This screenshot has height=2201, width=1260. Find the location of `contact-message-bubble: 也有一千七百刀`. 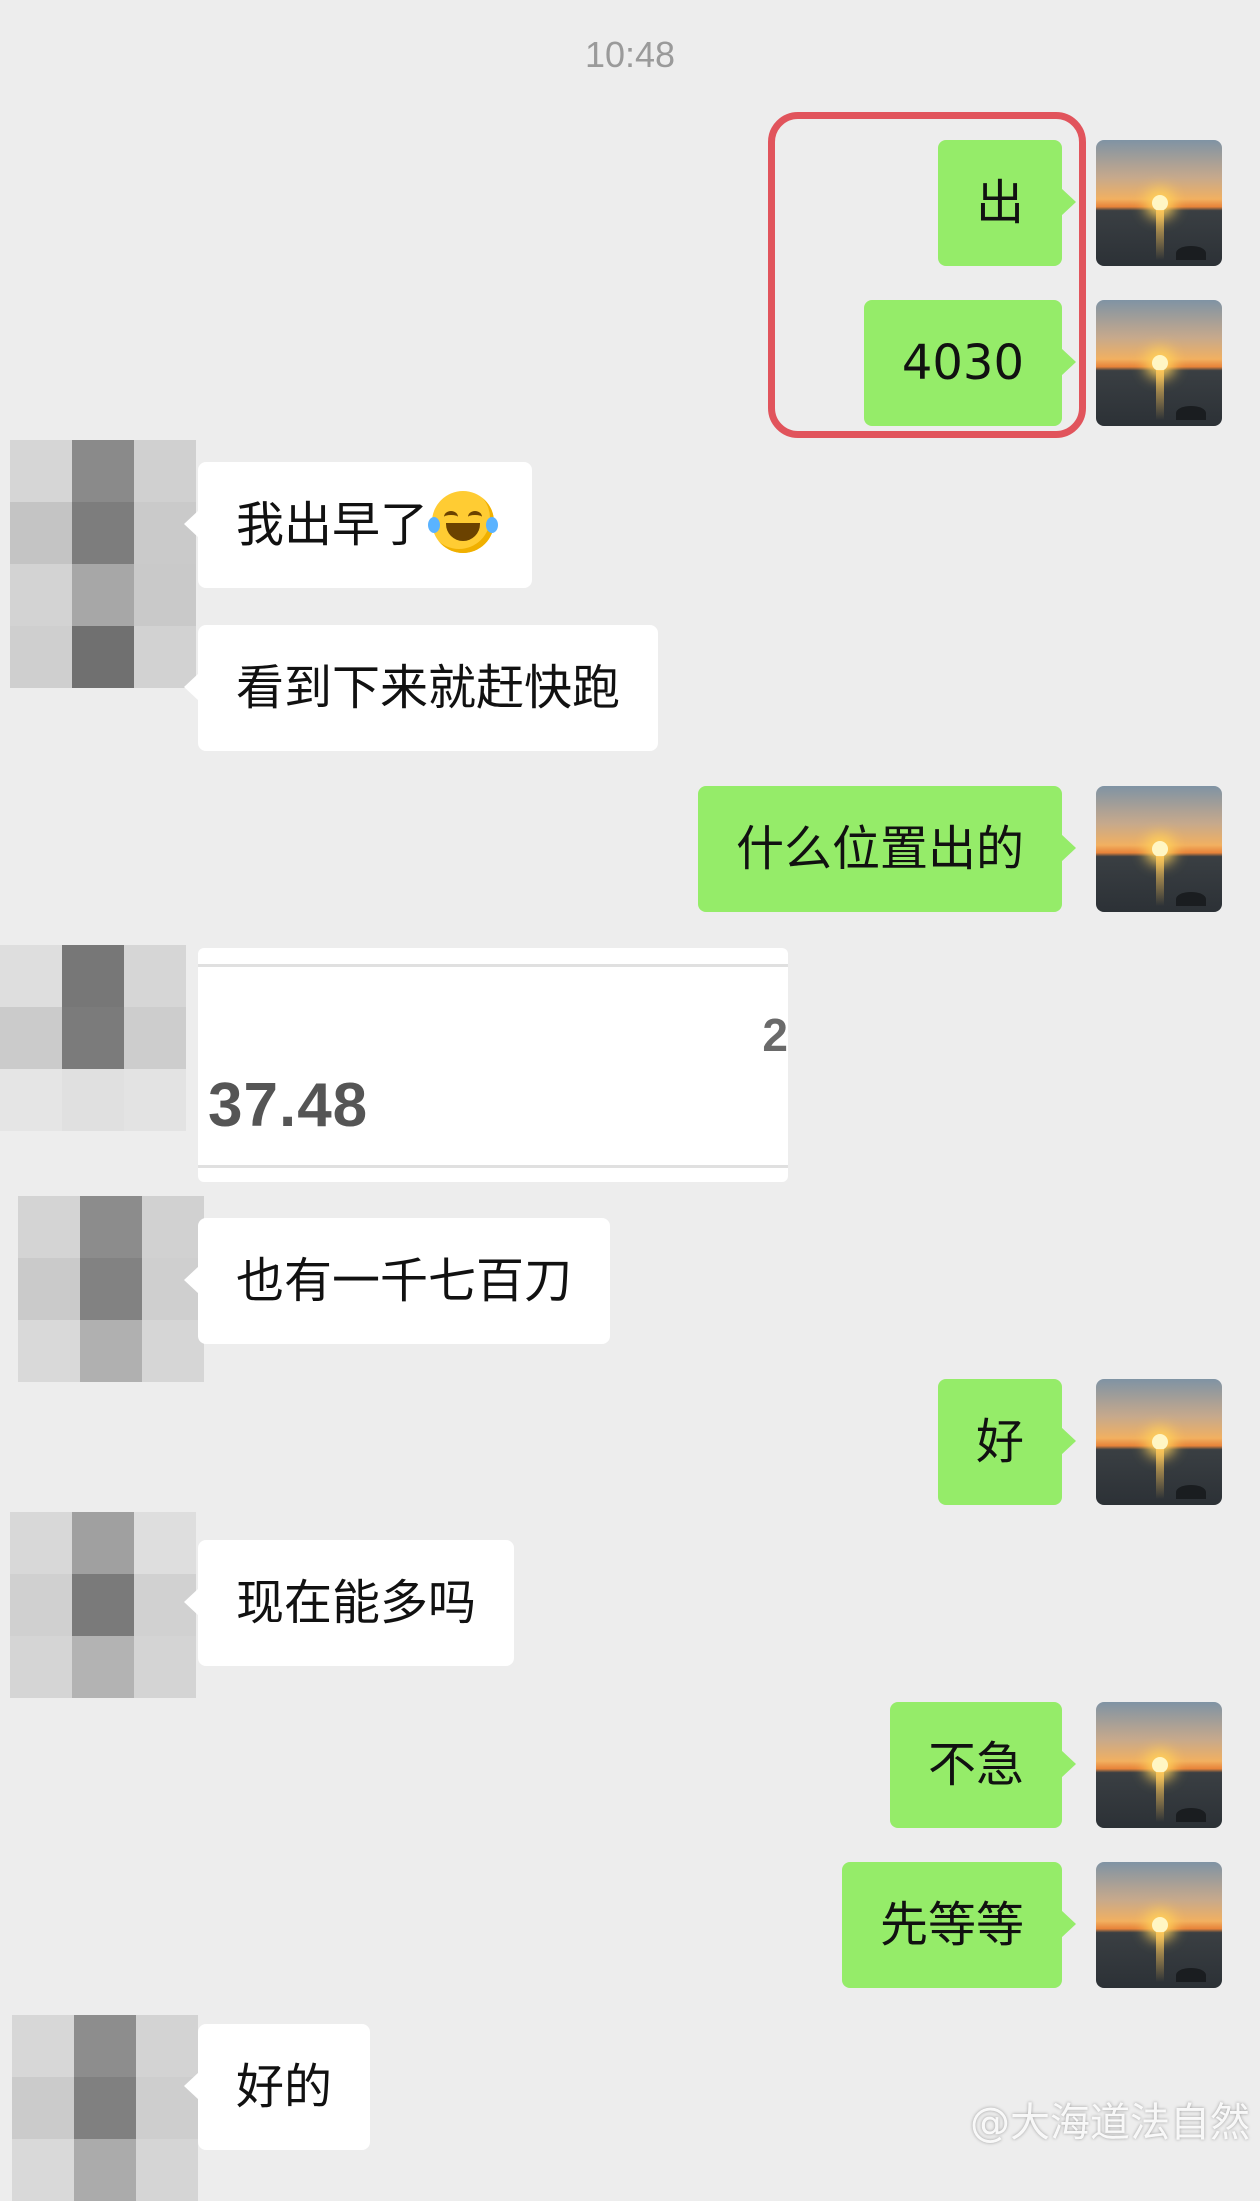

contact-message-bubble: 也有一千七百刀 is located at coordinates (397, 1281).